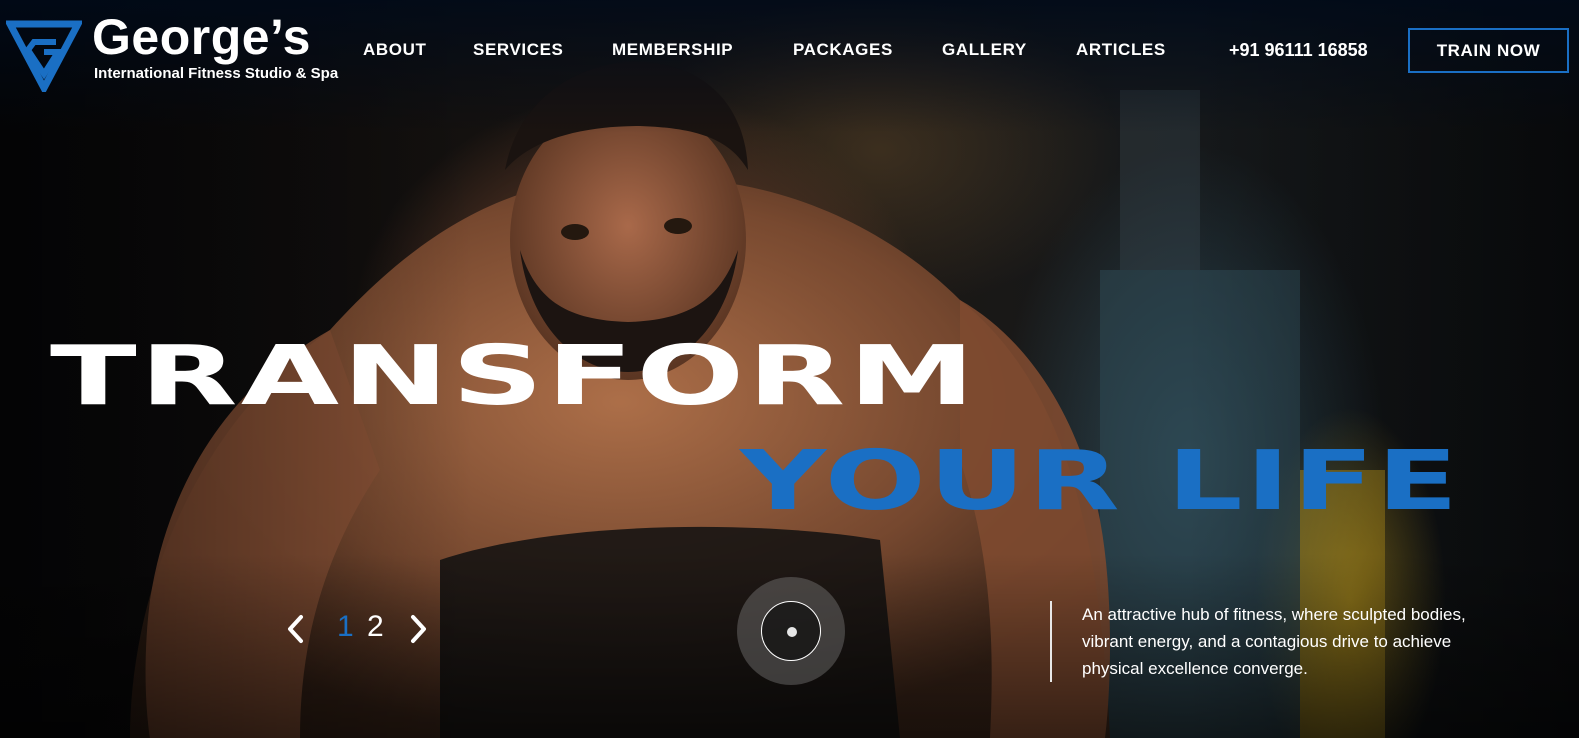  What do you see at coordinates (1298, 50) in the screenshot?
I see `phone-link: +91 96111 16858` at bounding box center [1298, 50].